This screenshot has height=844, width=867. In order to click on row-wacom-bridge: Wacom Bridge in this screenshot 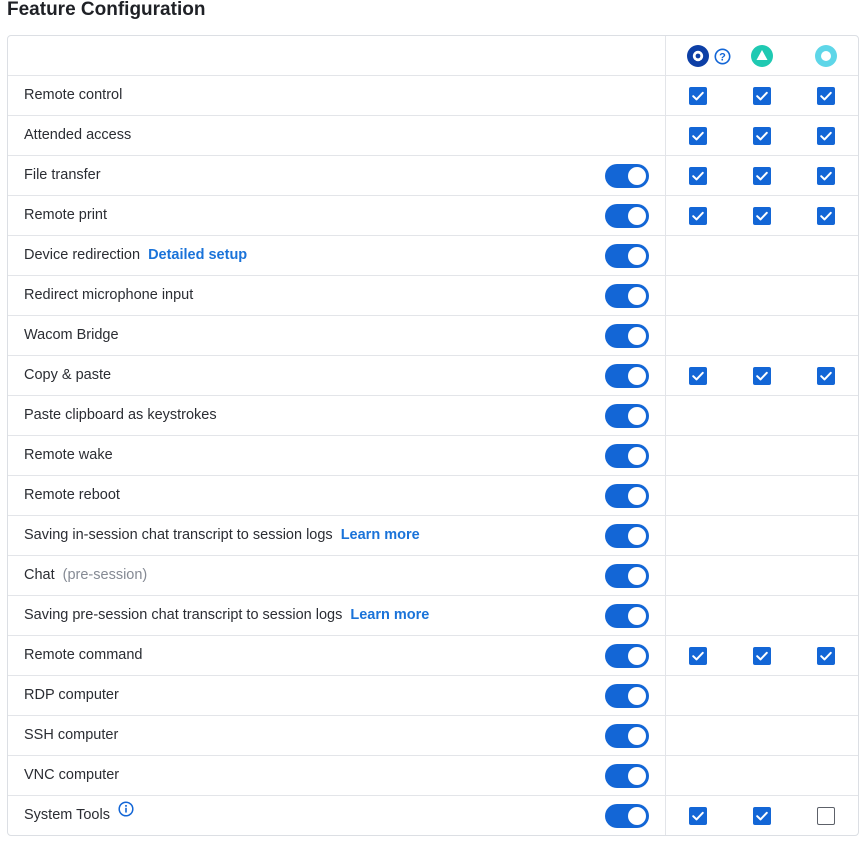, I will do `click(433, 336)`.